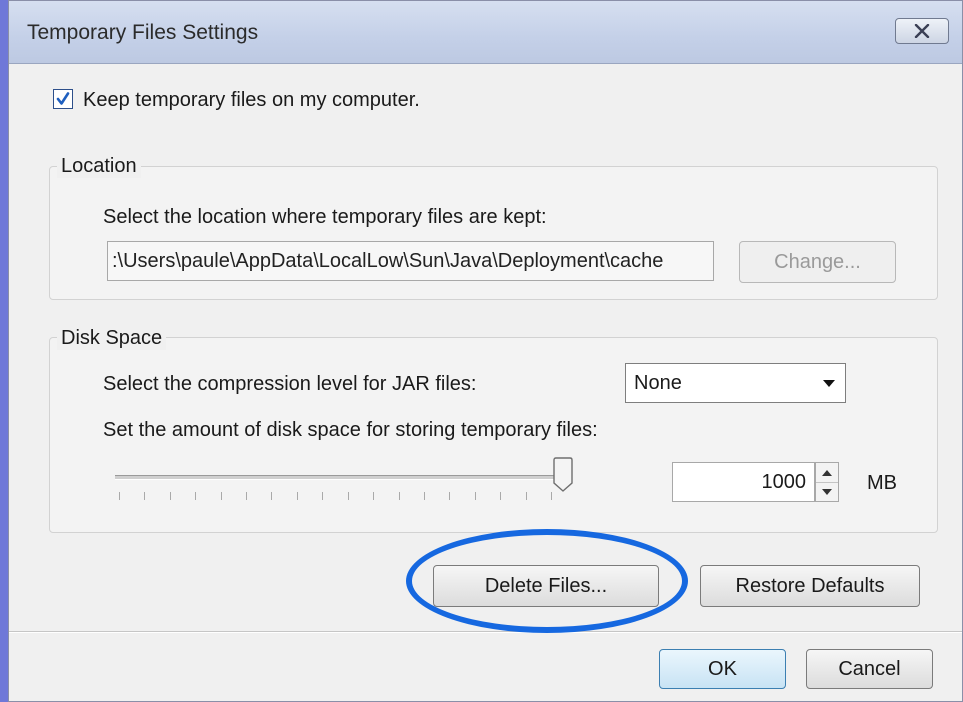 Image resolution: width=963 pixels, height=702 pixels. What do you see at coordinates (869, 669) in the screenshot?
I see `cancel-button: Cancel` at bounding box center [869, 669].